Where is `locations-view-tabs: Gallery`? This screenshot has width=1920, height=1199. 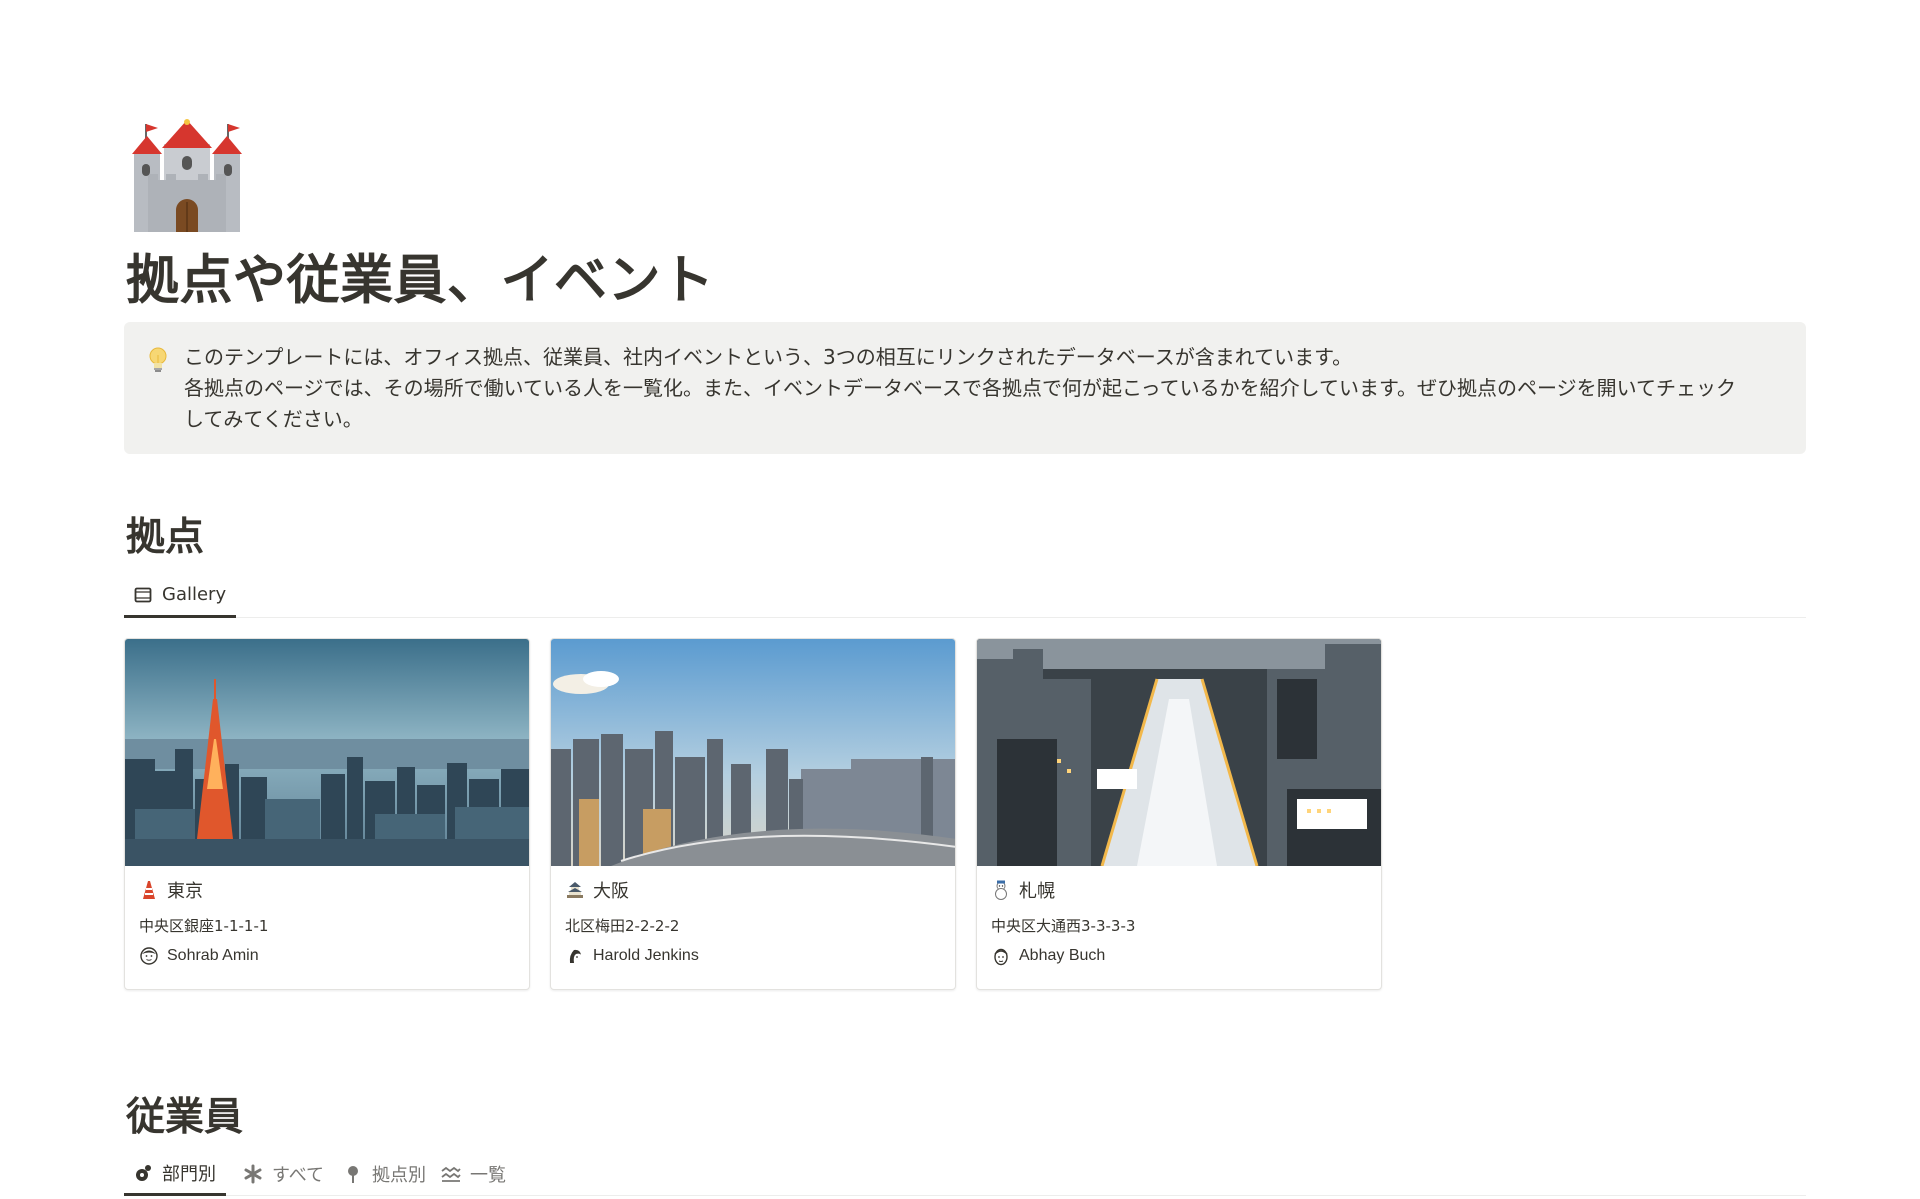 locations-view-tabs: Gallery is located at coordinates (965, 596).